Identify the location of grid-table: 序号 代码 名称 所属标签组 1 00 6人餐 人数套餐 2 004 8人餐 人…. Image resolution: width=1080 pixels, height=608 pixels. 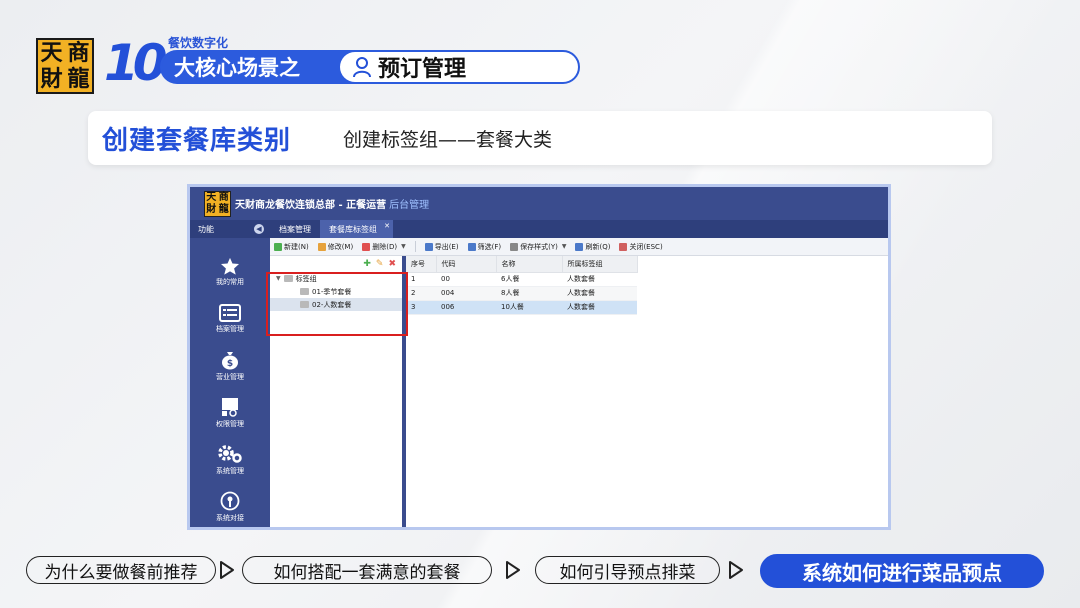
(522, 285).